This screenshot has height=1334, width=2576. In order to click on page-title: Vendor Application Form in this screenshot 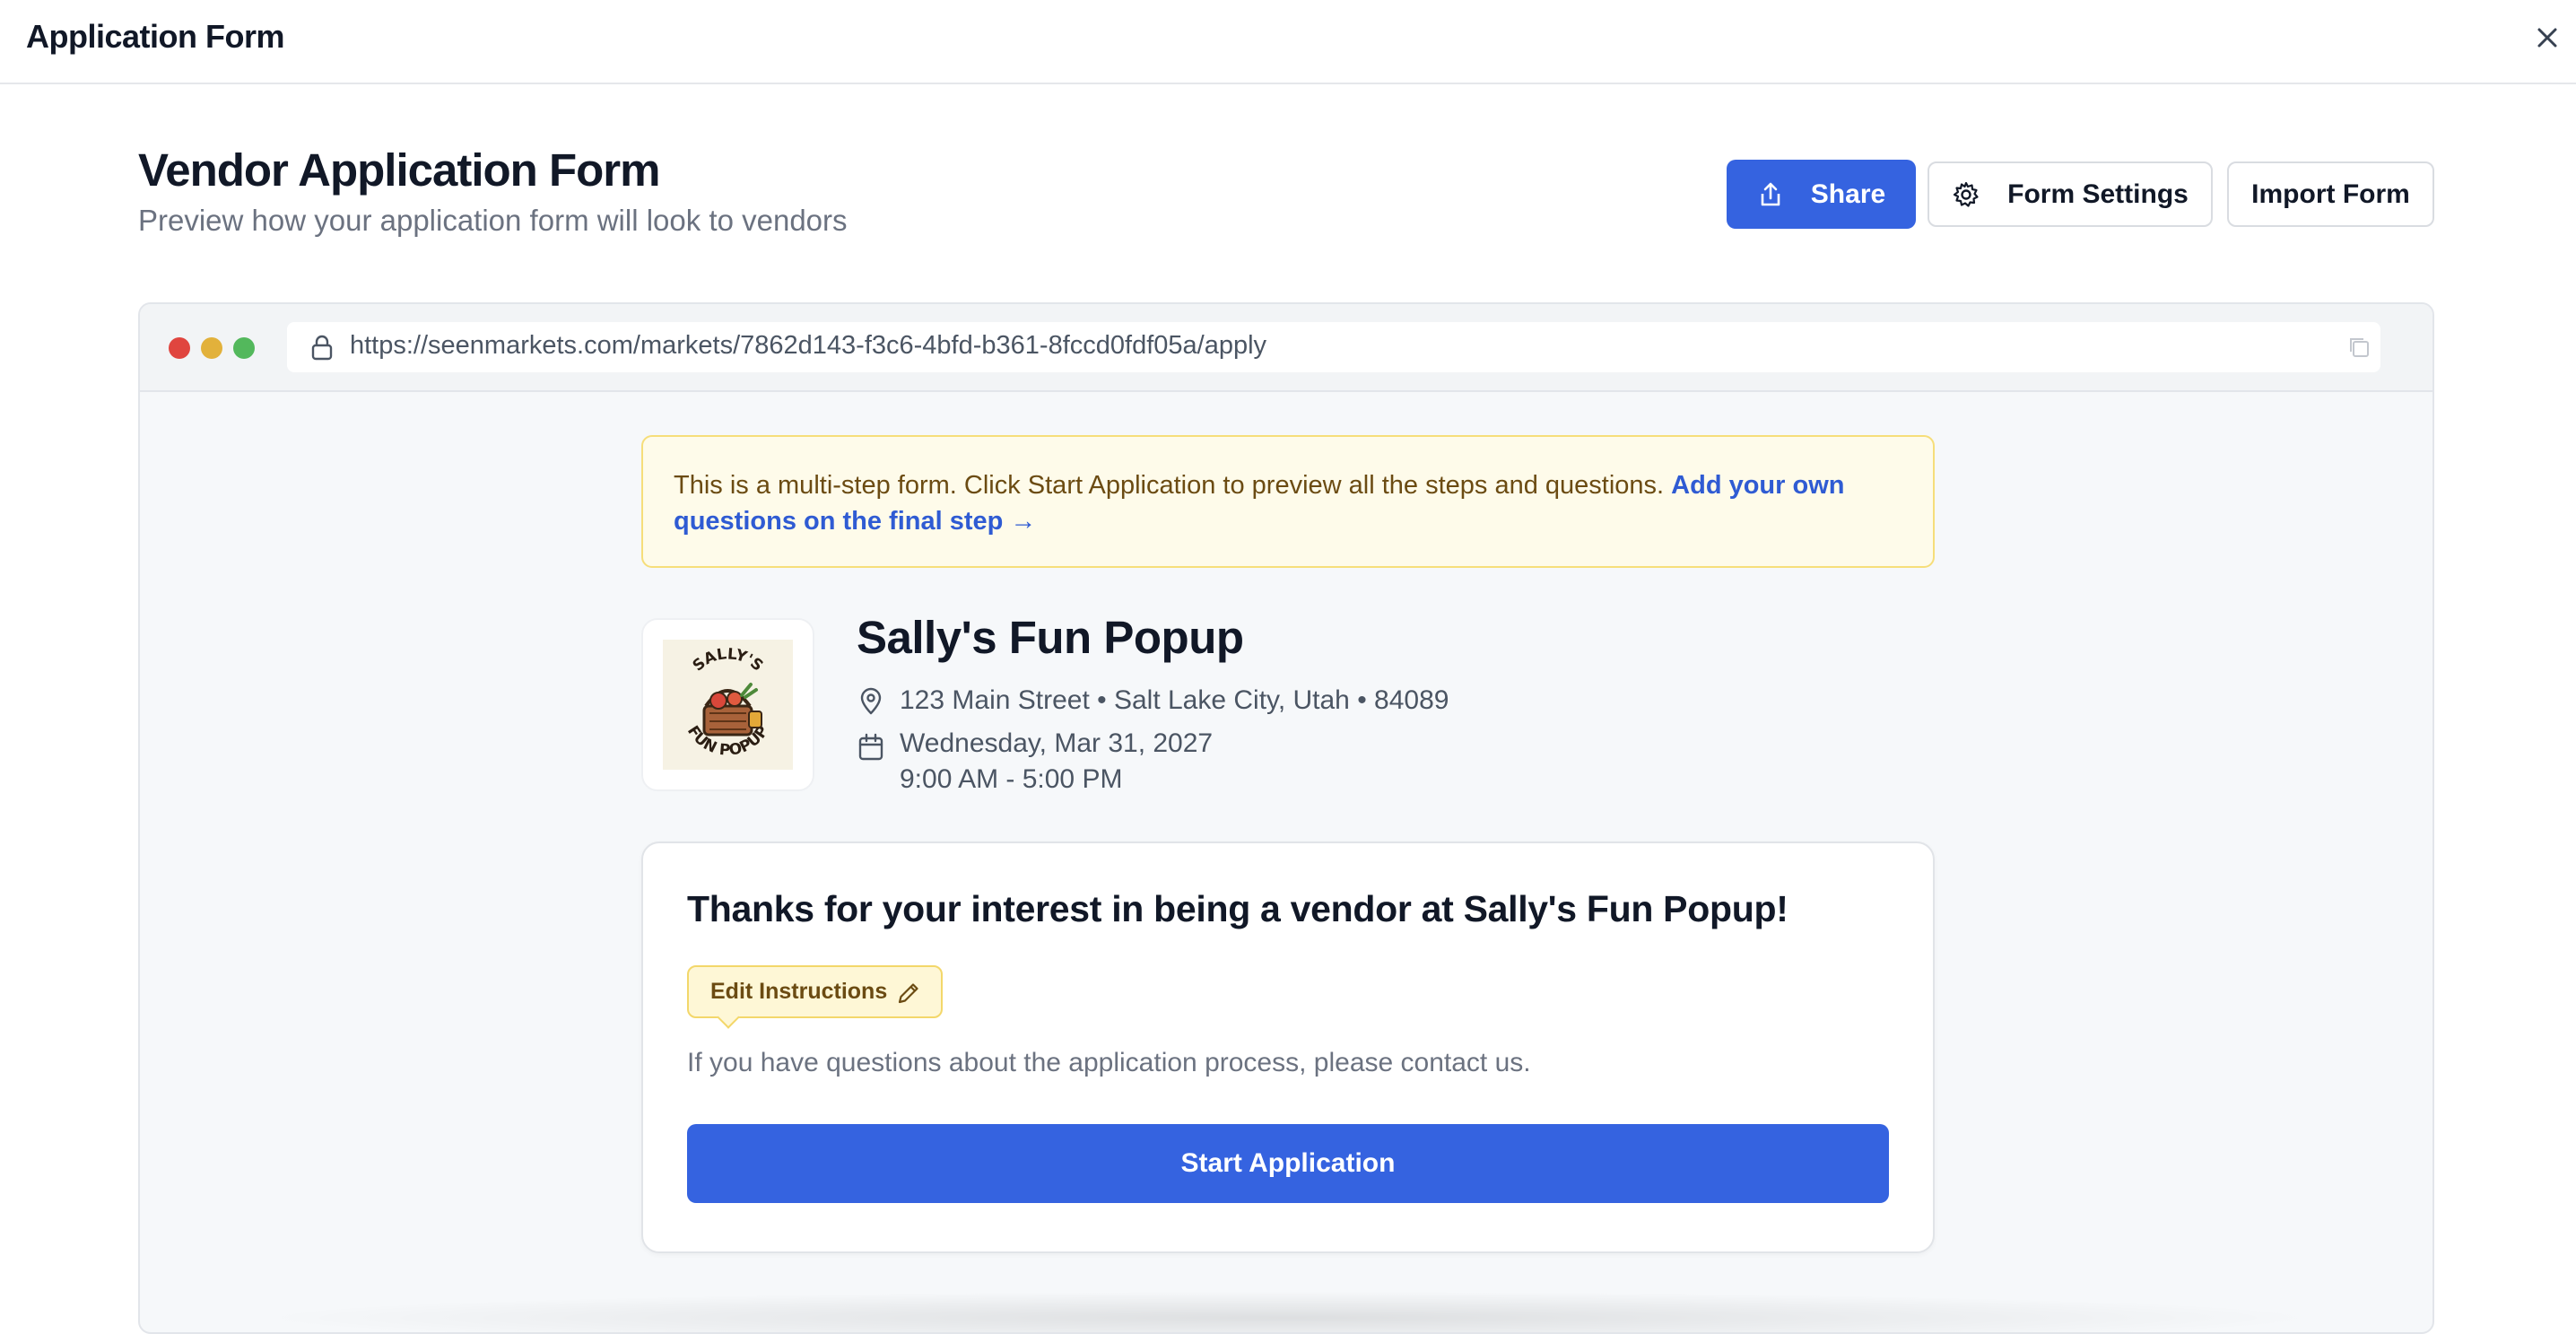, I will do `click(399, 170)`.